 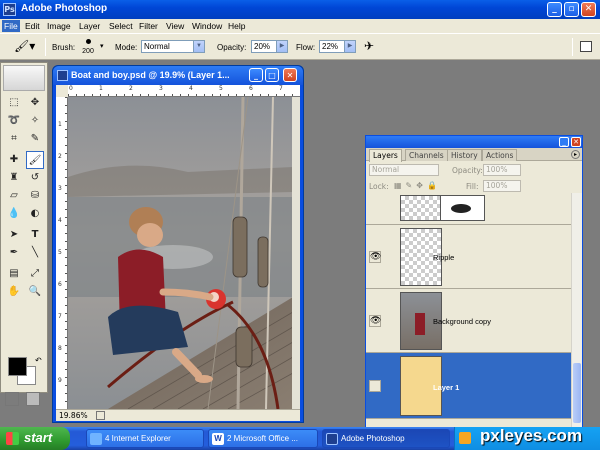 What do you see at coordinates (375, 386) in the screenshot?
I see `visibility-box` at bounding box center [375, 386].